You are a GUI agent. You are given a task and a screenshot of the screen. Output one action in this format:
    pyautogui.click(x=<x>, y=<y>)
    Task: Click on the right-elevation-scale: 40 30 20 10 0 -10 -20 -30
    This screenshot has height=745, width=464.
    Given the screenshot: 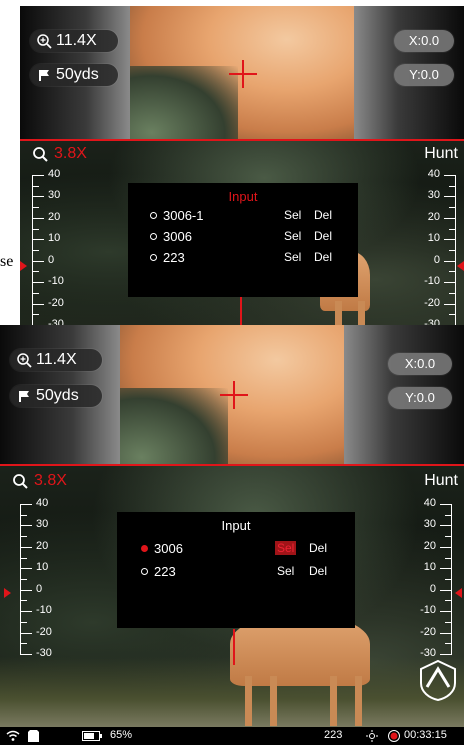 What is the action you would take?
    pyautogui.click(x=431, y=578)
    